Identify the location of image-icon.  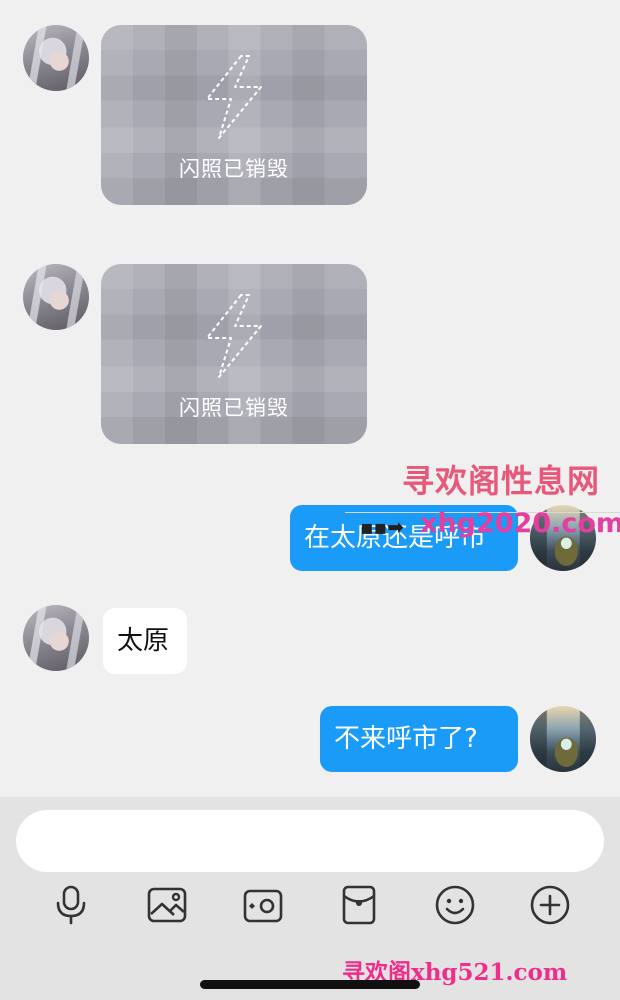
(167, 905).